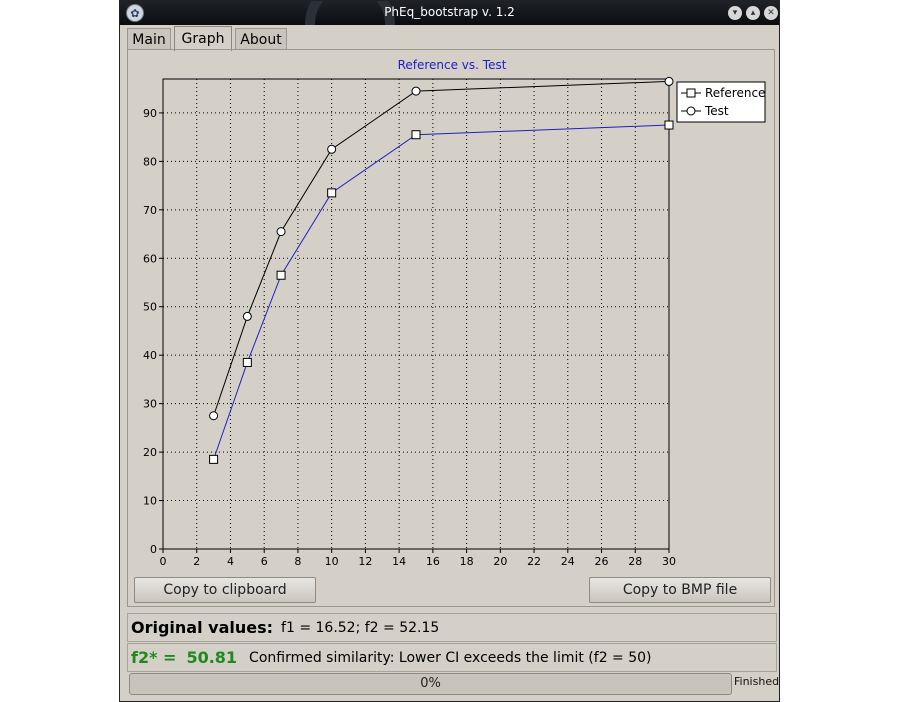 This screenshot has width=900, height=702. I want to click on copy-clipboard-button: Copy to clipboard, so click(225, 590).